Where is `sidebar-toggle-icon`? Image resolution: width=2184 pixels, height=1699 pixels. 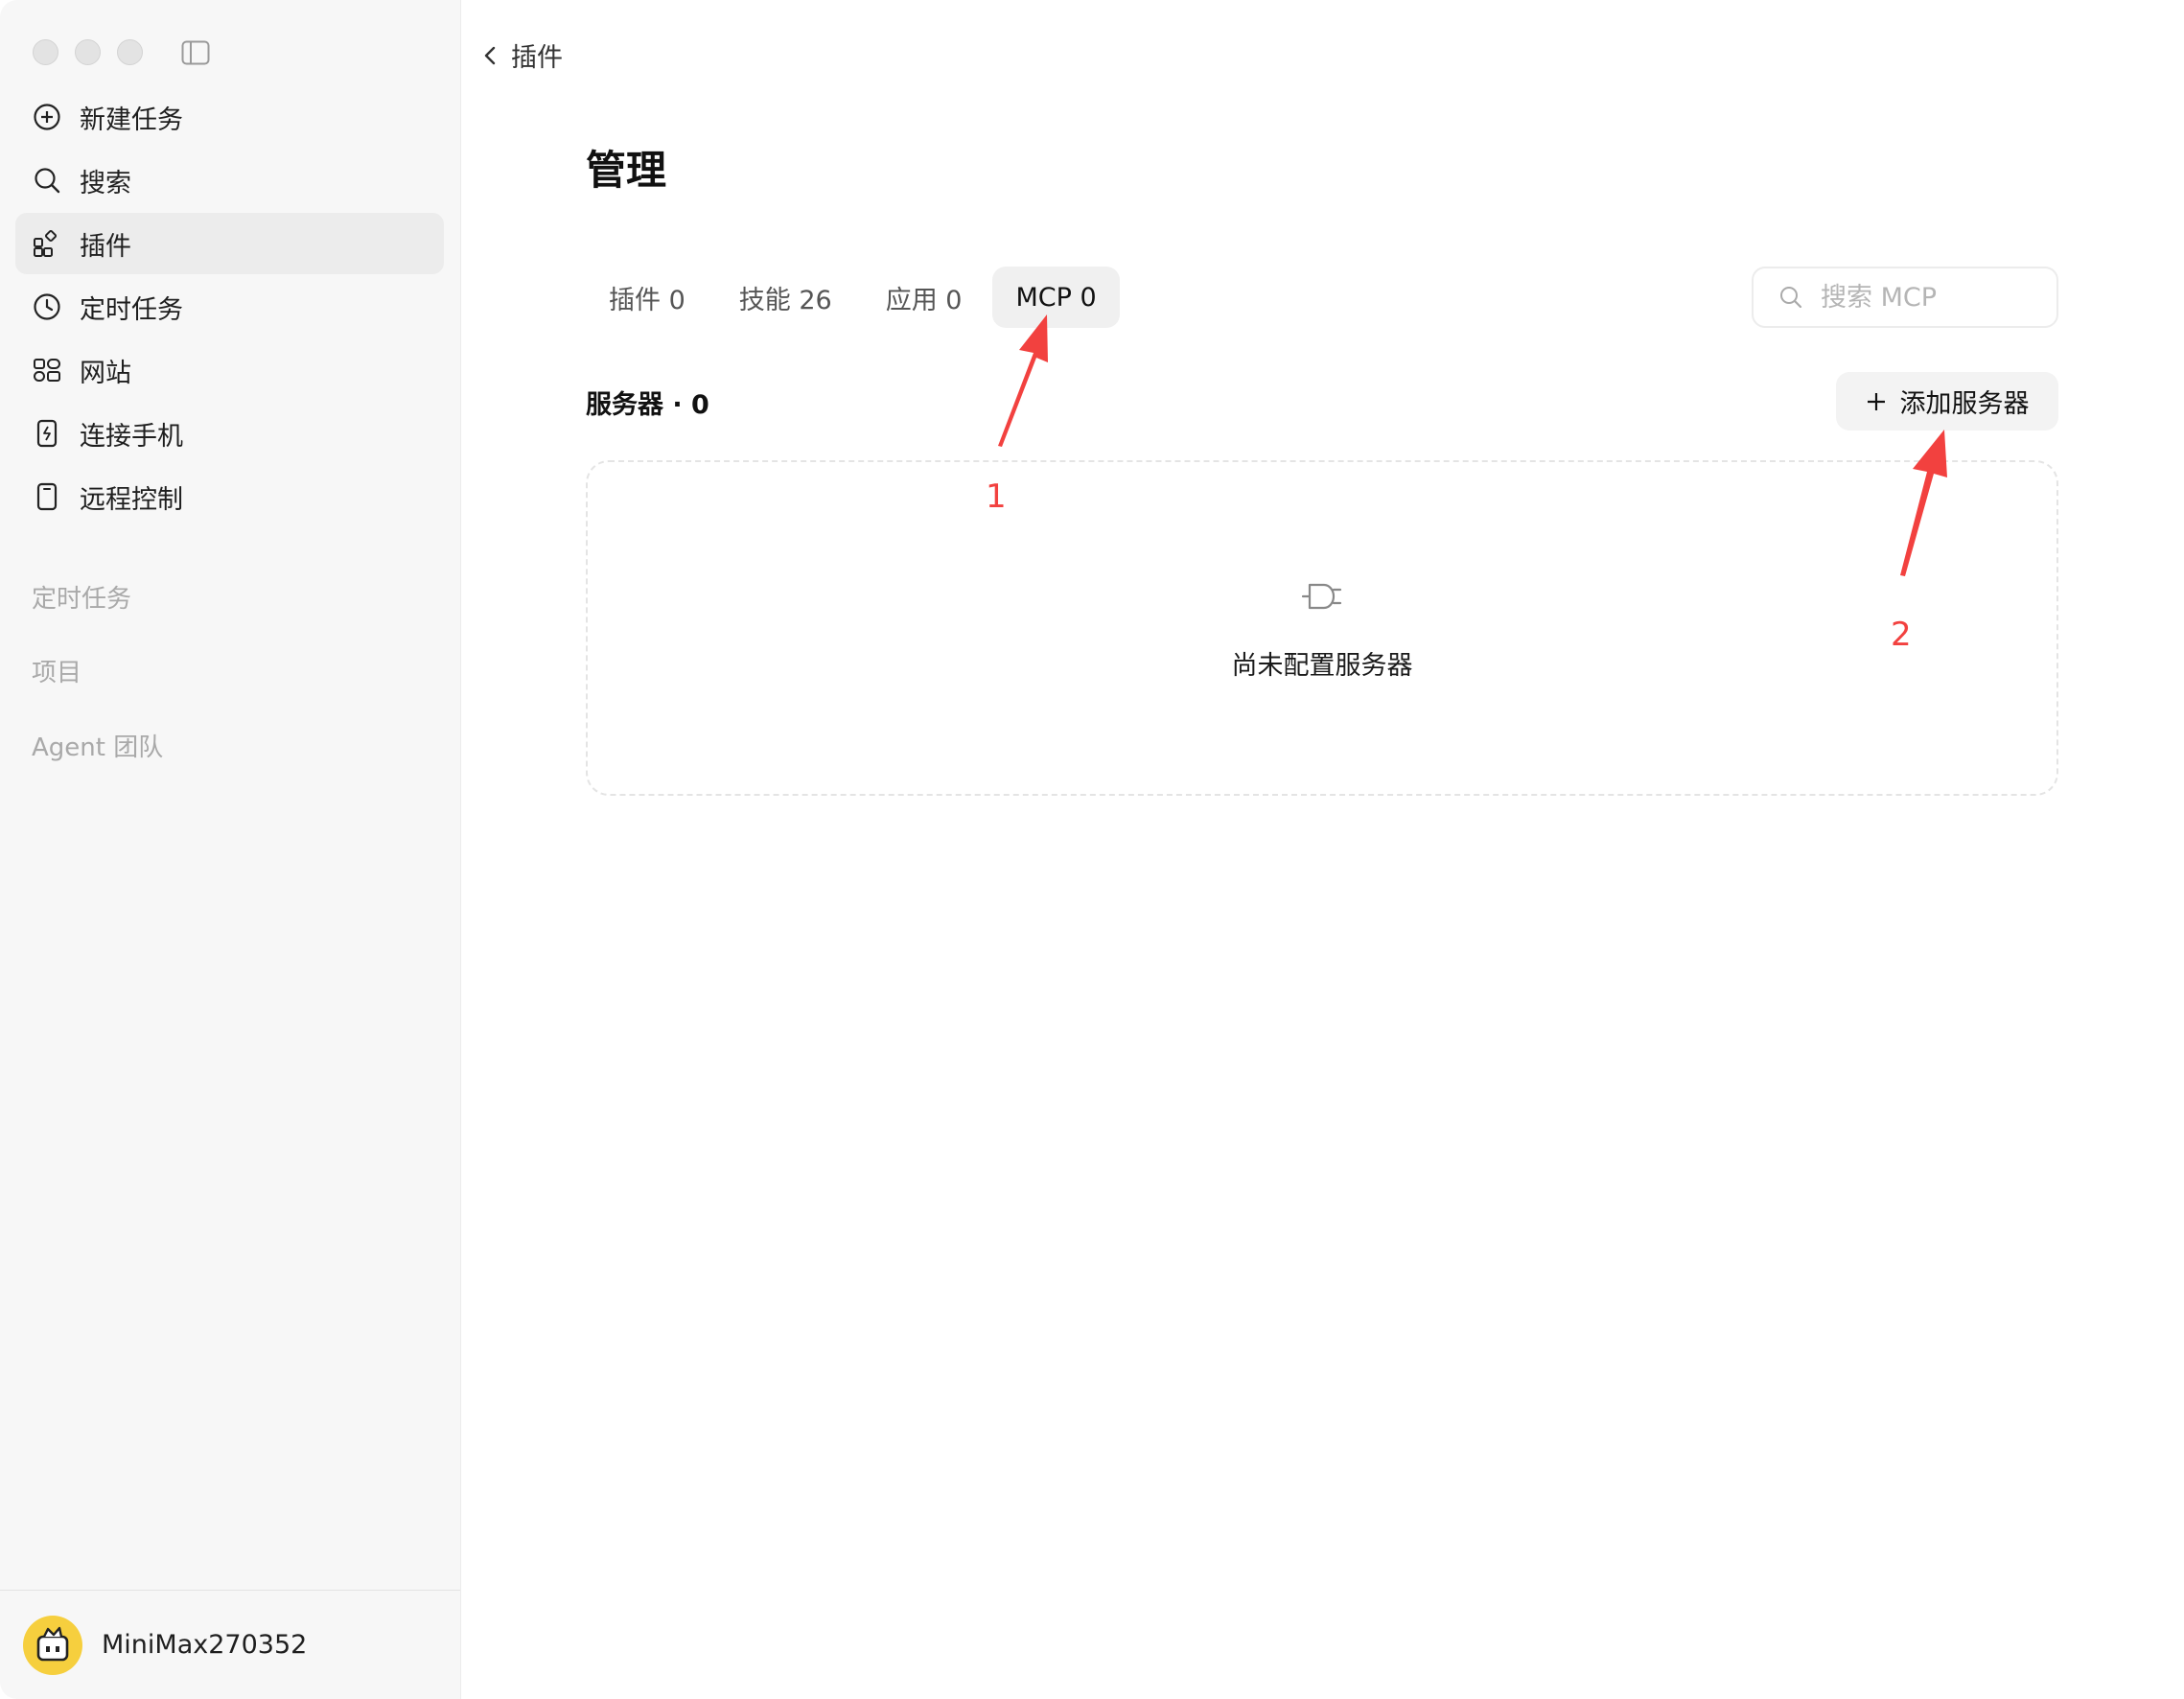 sidebar-toggle-icon is located at coordinates (195, 53).